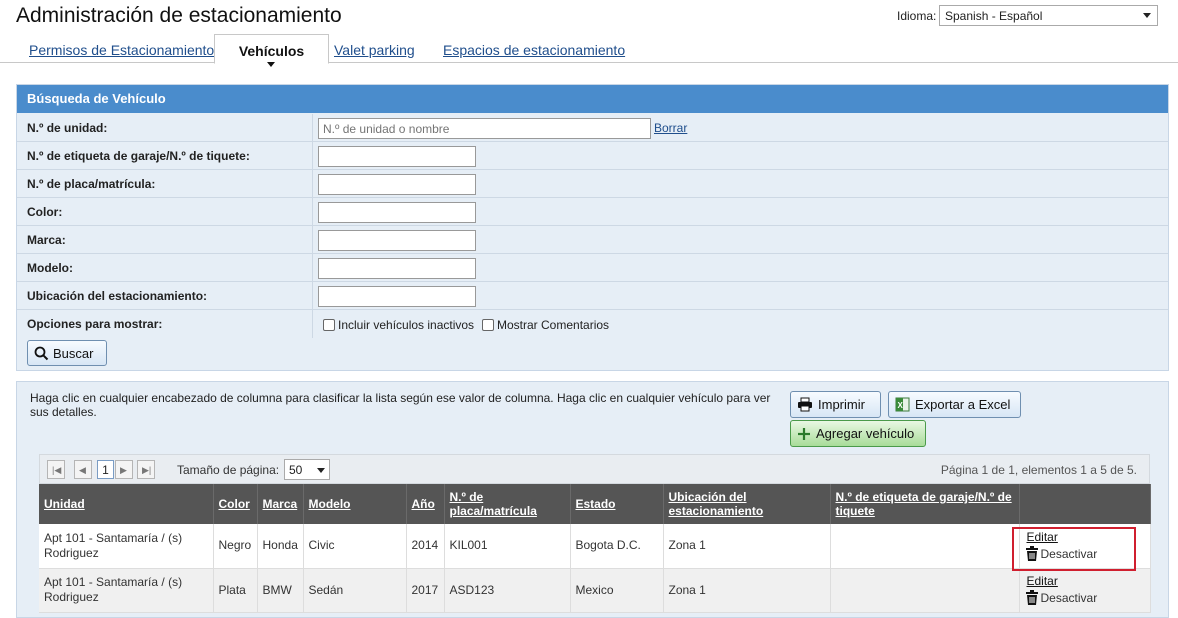 The height and width of the screenshot is (618, 1178). I want to click on page-info: Página 1 de 1, elementos 1 a 5 de 5., so click(1038, 470).